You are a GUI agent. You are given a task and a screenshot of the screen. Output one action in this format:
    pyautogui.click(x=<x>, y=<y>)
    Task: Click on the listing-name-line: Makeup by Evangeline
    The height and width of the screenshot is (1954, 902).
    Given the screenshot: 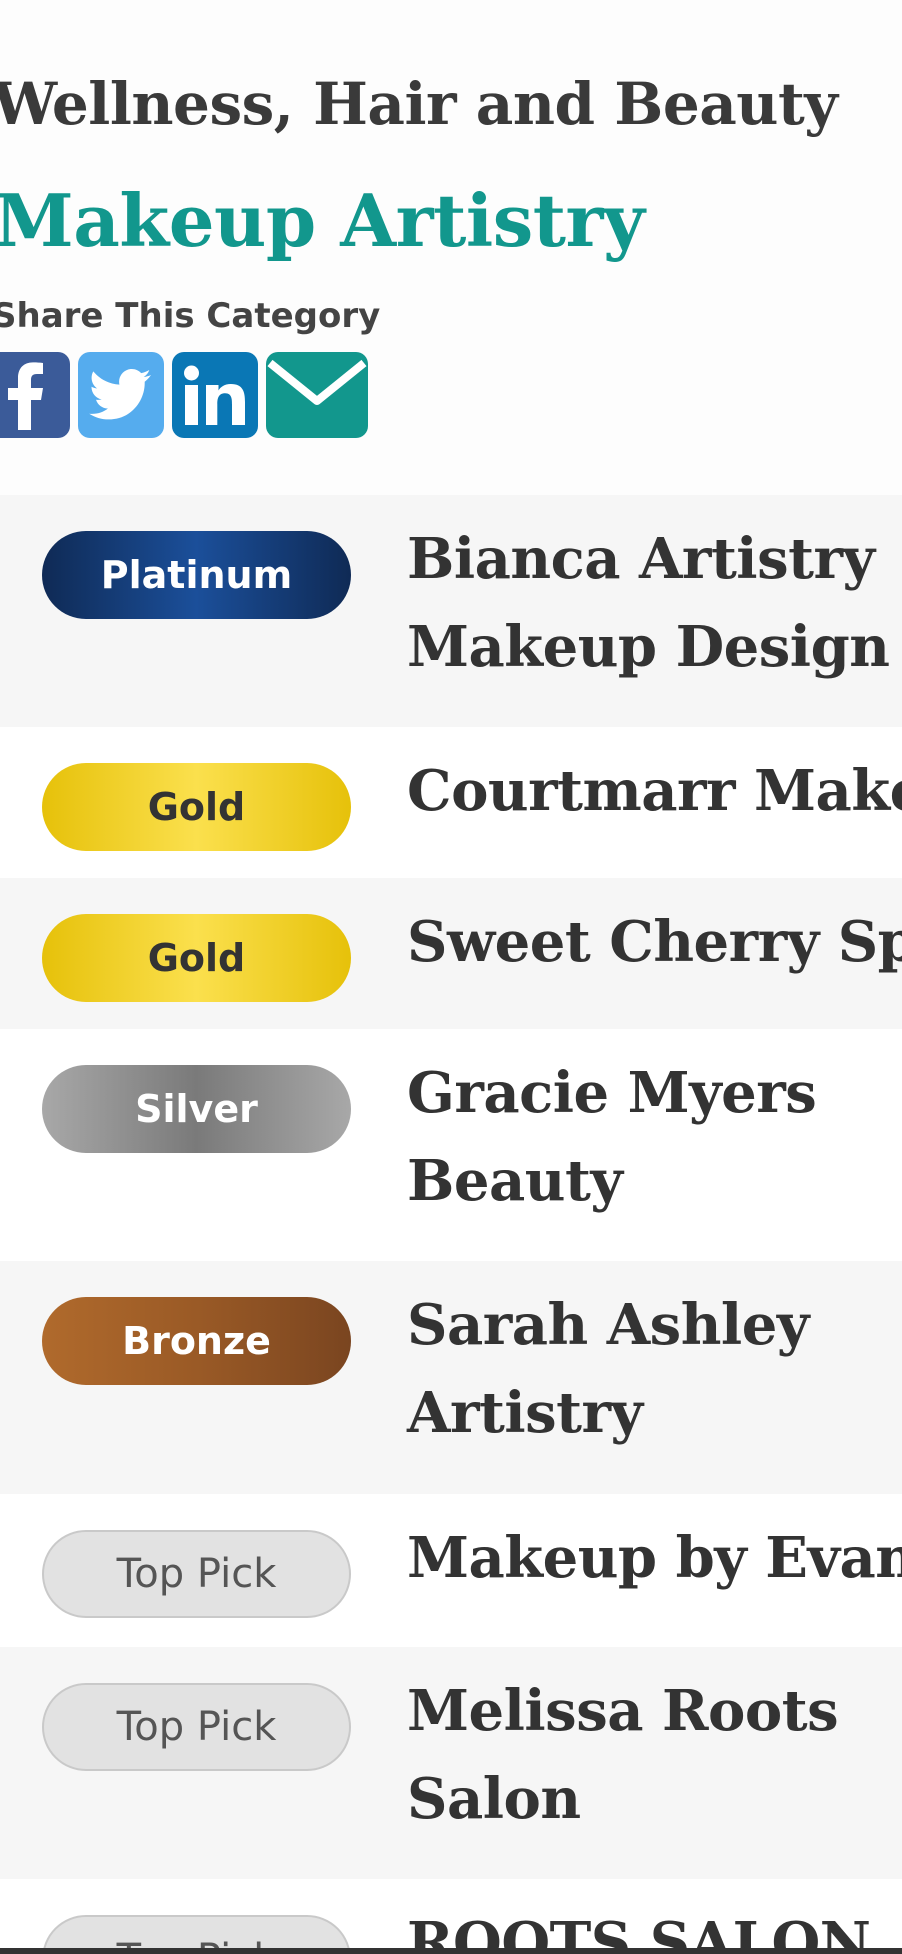 What is the action you would take?
    pyautogui.click(x=654, y=1558)
    